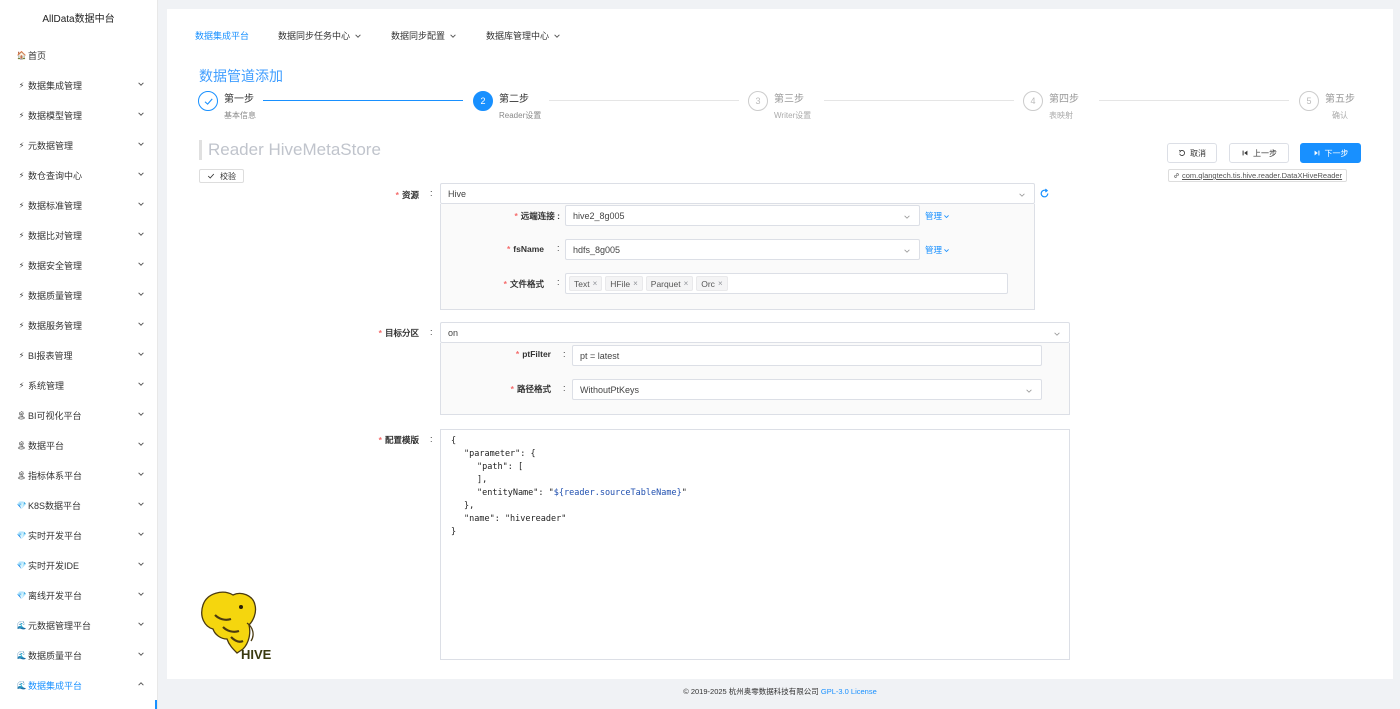  I want to click on diamond-icon: 💎, so click(21, 535).